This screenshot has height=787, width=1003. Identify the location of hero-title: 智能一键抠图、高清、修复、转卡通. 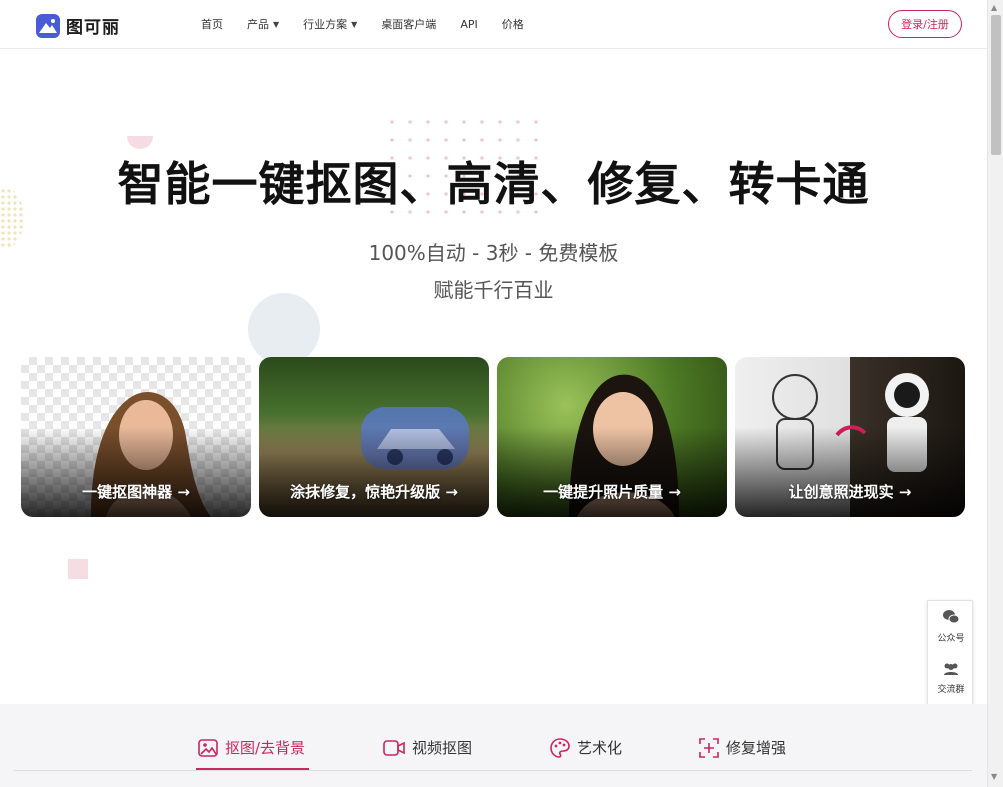
(493, 184).